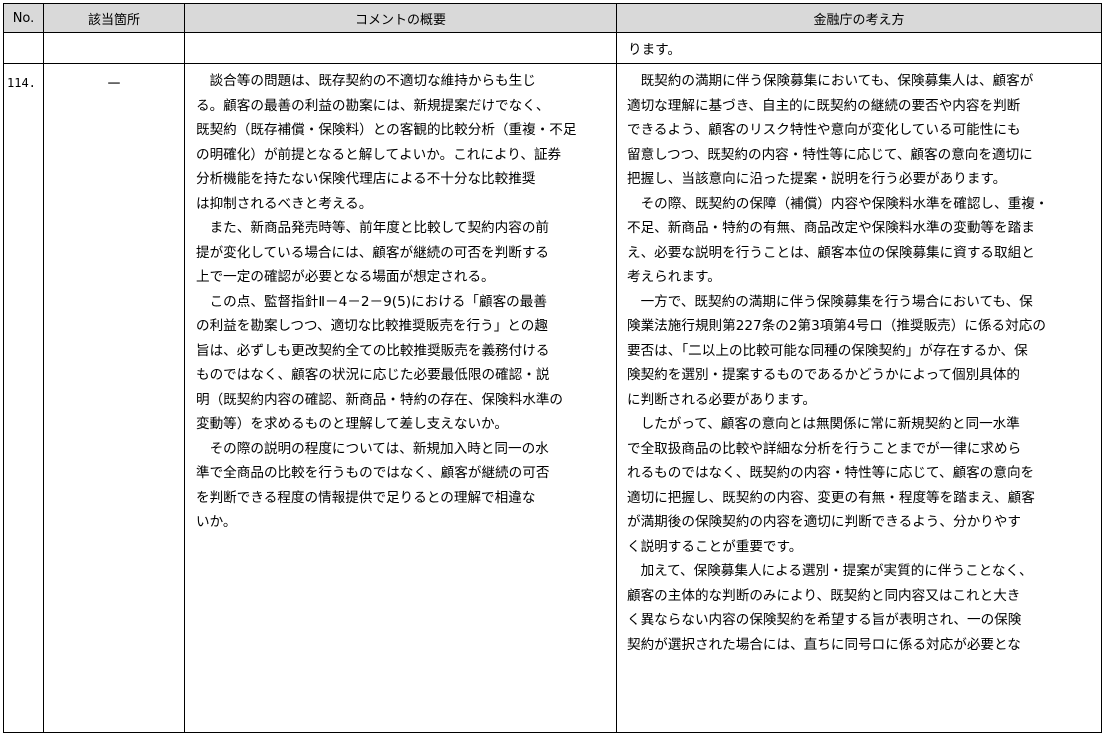 The height and width of the screenshot is (733, 1105). I want to click on comment-line: の利益を勘案しつつ、適切な比較推奨販売を行う」との趣, so click(372, 326).